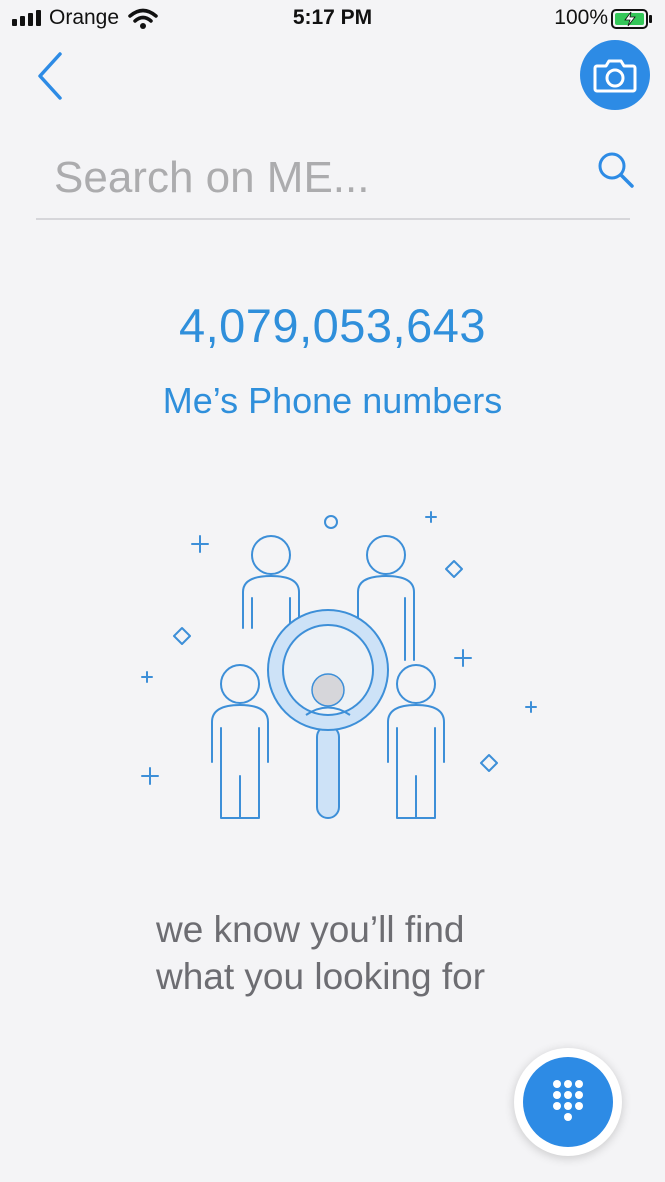 Image resolution: width=665 pixels, height=1182 pixels. What do you see at coordinates (366, 953) in the screenshot?
I see `tagline: we know you’ll find what you looking for` at bounding box center [366, 953].